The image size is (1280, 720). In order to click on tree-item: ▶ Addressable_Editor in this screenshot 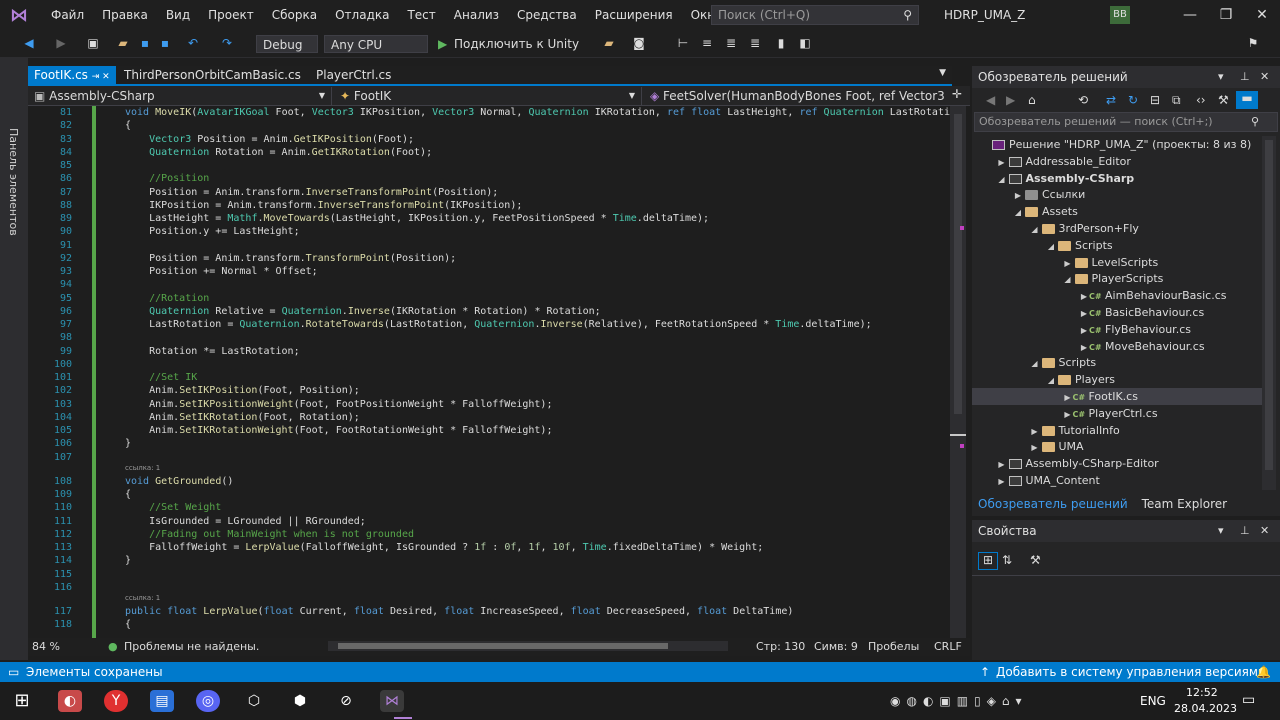, I will do `click(1117, 161)`.